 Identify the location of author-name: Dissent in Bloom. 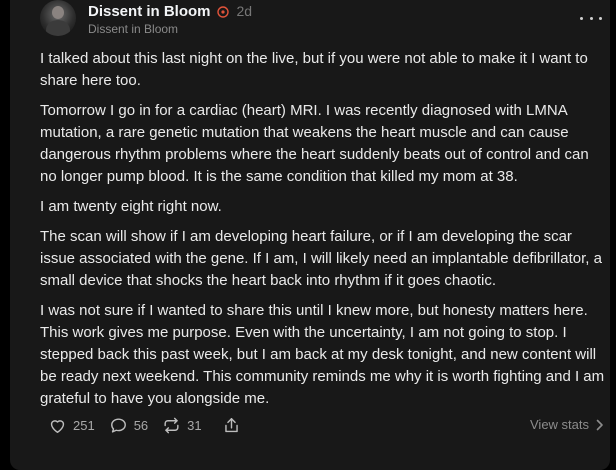
(149, 11).